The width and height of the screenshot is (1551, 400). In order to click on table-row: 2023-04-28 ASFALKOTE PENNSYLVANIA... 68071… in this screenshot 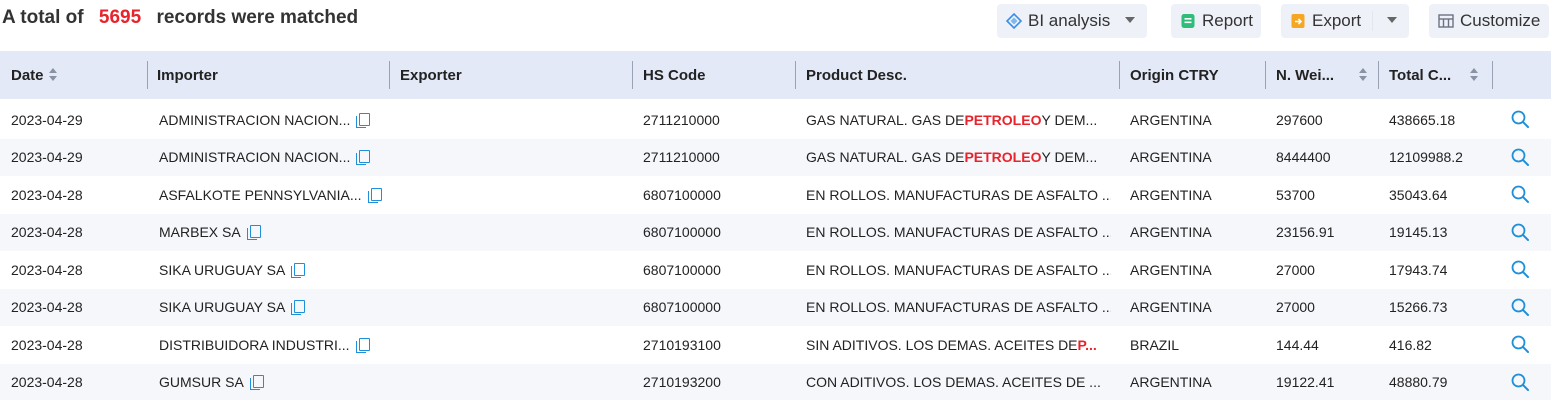, I will do `click(775, 195)`.